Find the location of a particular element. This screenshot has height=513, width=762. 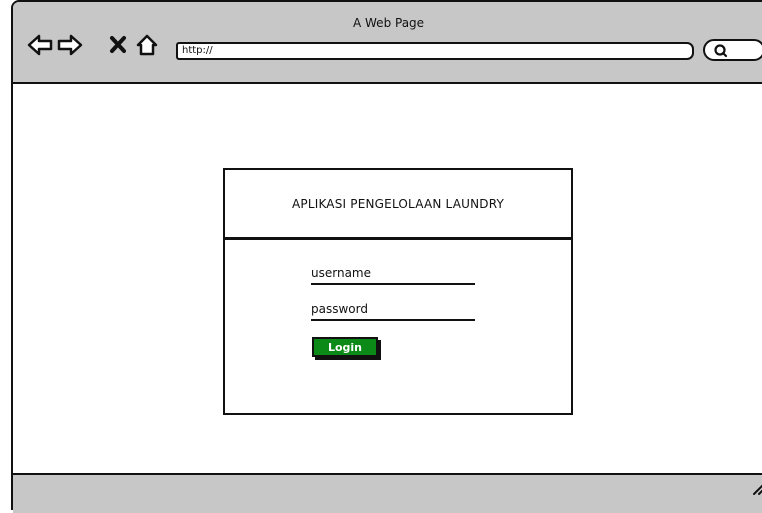

app-title: APLIKASI PENGELOLAAN LAUNDRY is located at coordinates (398, 205).